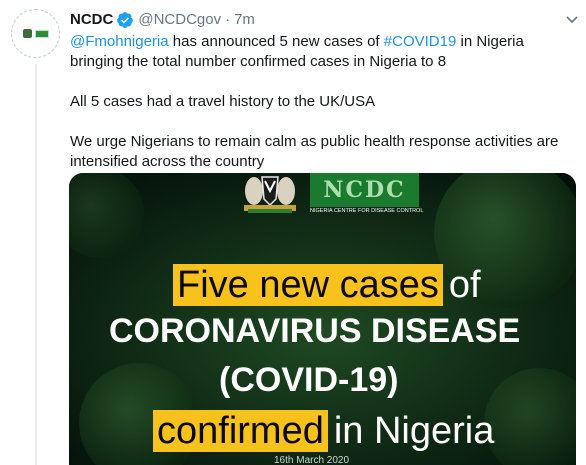  I want to click on ncdc-subtitle: NIGERIA CENTRE FOR DISEASE CONTROL, so click(367, 211).